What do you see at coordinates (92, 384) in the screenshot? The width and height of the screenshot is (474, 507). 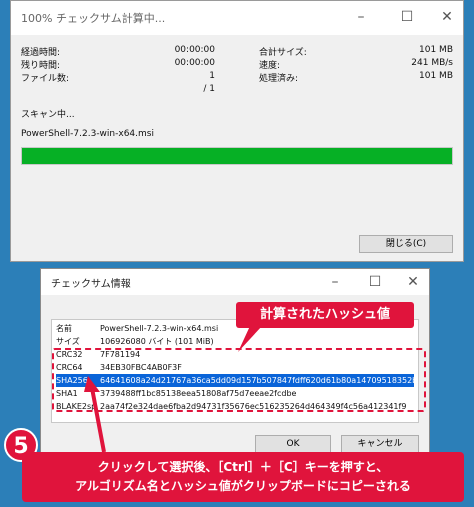 I see `arrow-head-icon` at bounding box center [92, 384].